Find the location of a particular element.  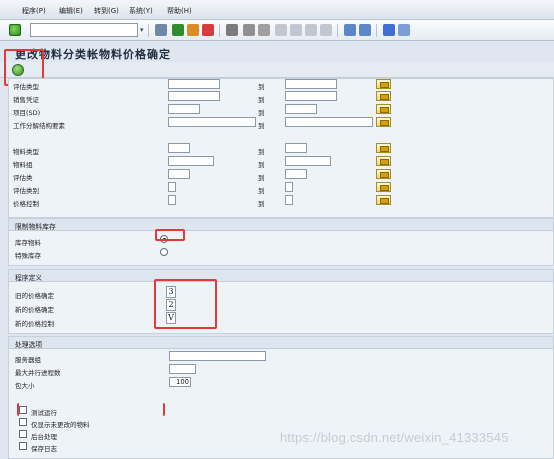

item-sd-to is located at coordinates (301, 109).